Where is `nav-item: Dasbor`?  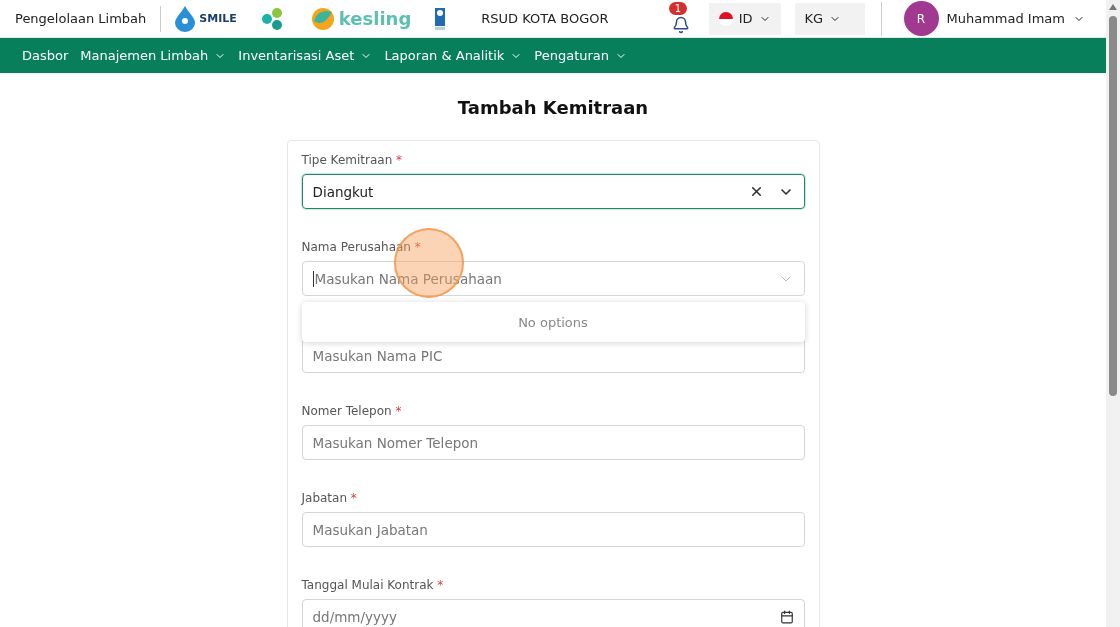
nav-item: Dasbor is located at coordinates (45, 55).